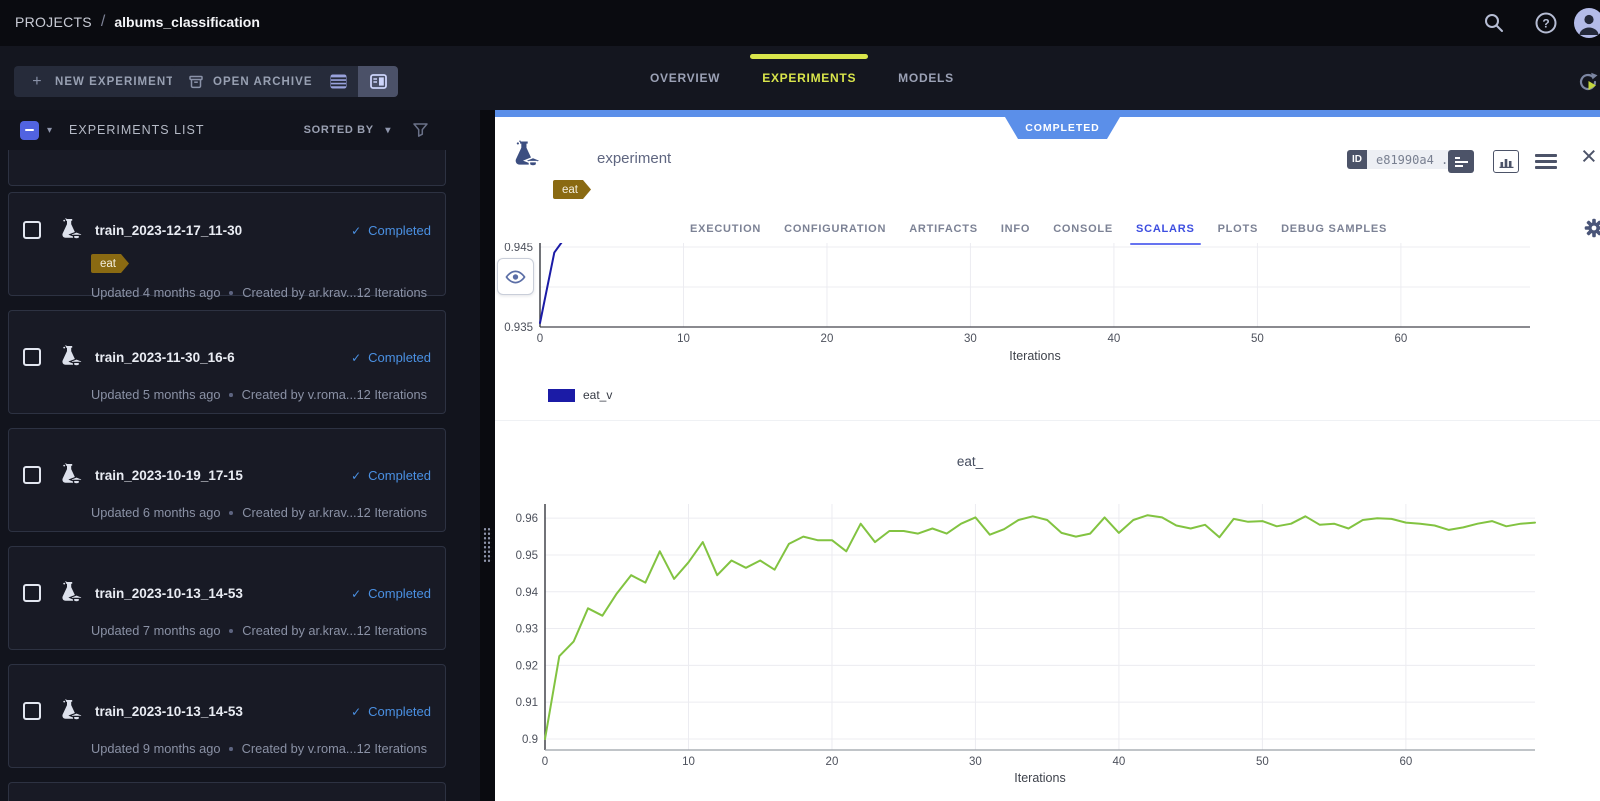 The width and height of the screenshot is (1600, 801). I want to click on auto-refresh-icon, so click(1588, 82).